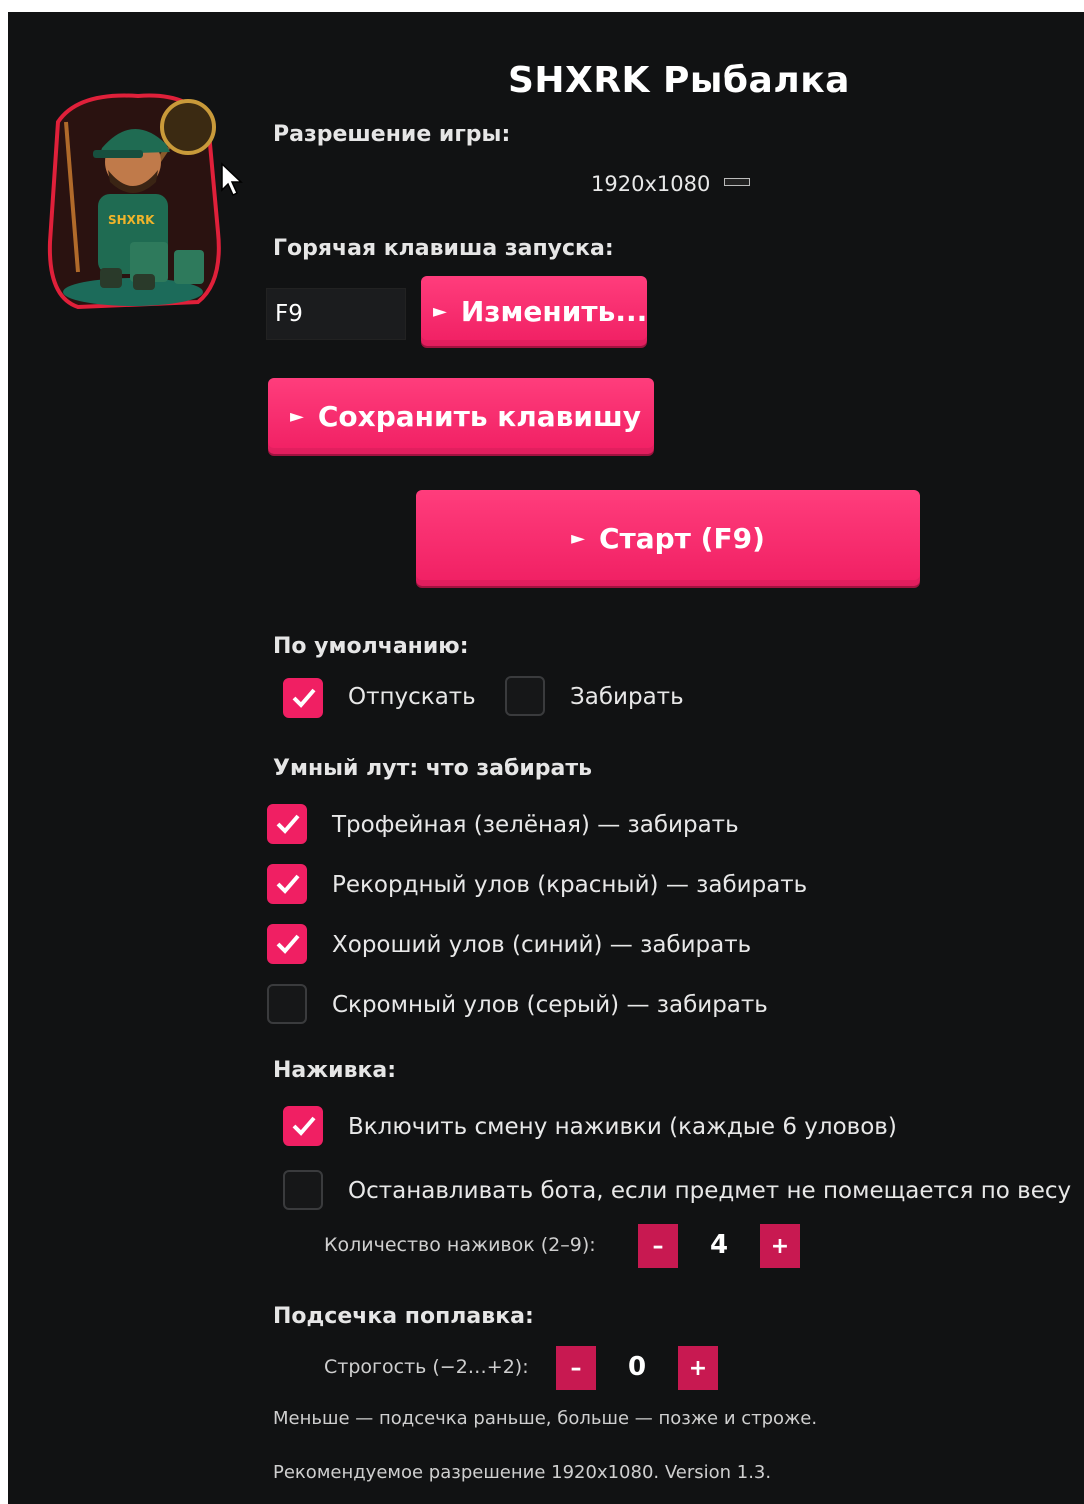 The height and width of the screenshot is (1504, 1084). I want to click on defaults-release-label: Отпускать, so click(412, 697).